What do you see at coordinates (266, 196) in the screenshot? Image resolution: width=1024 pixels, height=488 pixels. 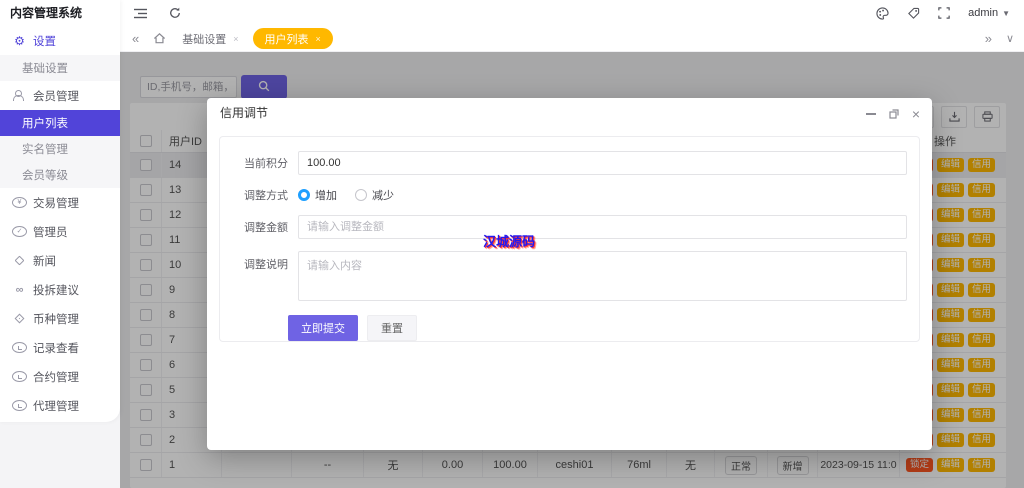 I see `method-label: 调整方式` at bounding box center [266, 196].